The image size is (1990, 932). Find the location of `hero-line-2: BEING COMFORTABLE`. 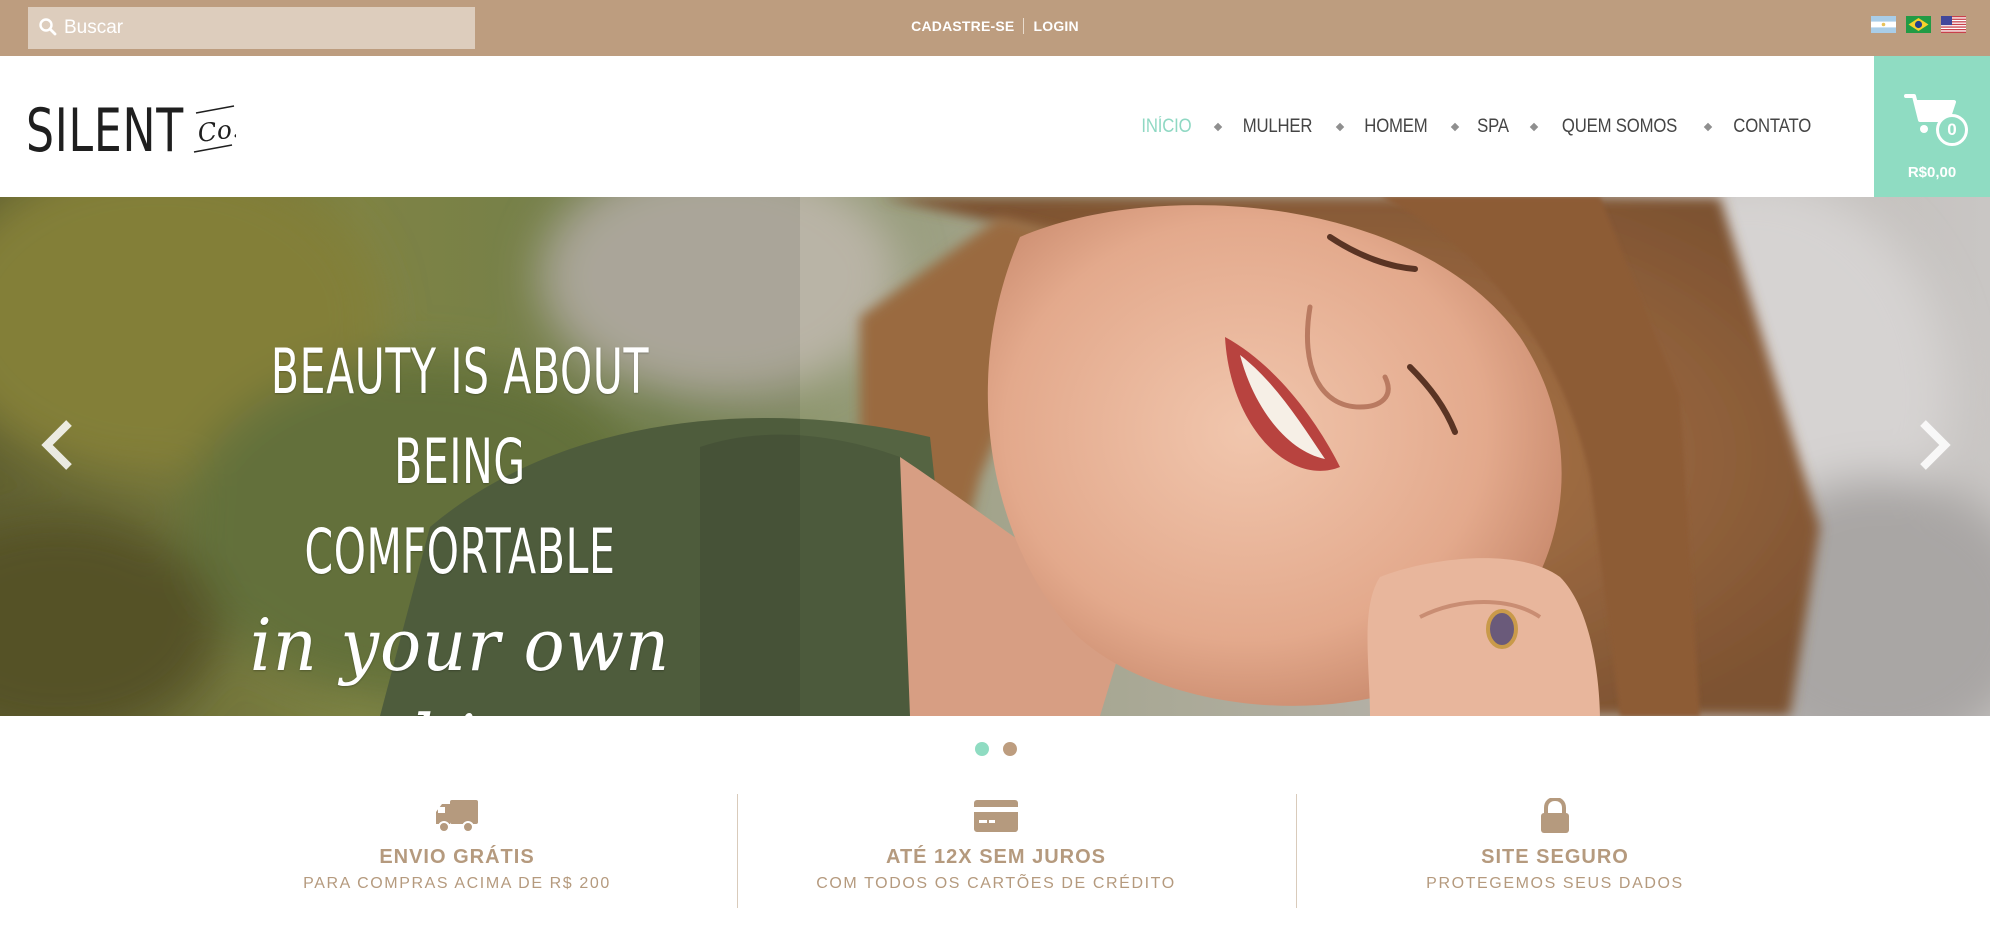

hero-line-2: BEING COMFORTABLE is located at coordinates (460, 506).